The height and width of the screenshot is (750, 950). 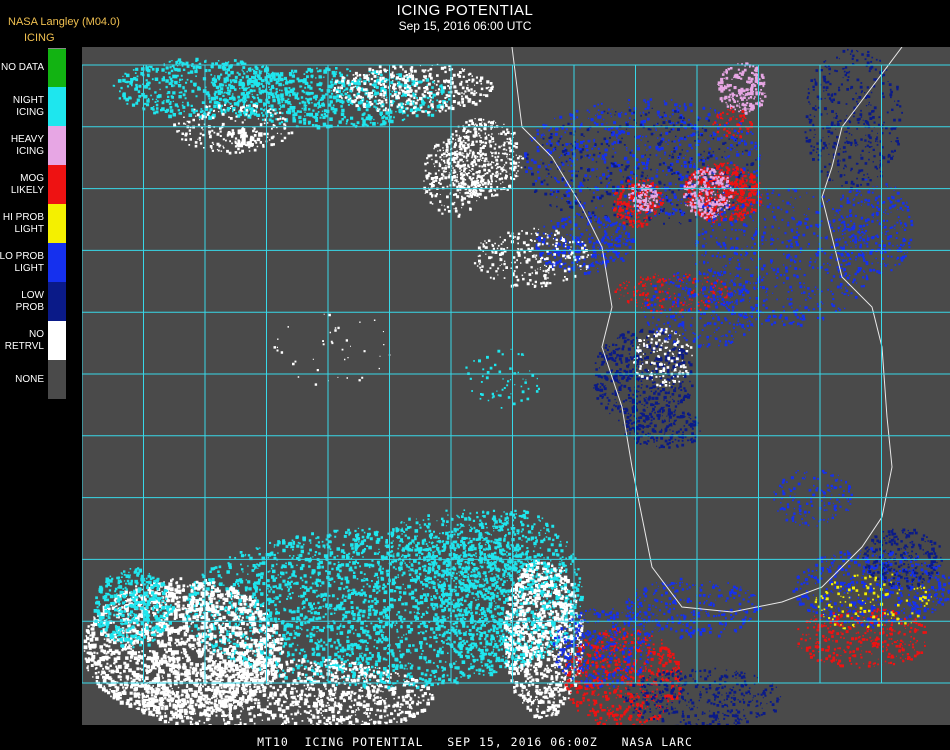 I want to click on legend-label: MOG LIKELY, so click(x=27, y=184).